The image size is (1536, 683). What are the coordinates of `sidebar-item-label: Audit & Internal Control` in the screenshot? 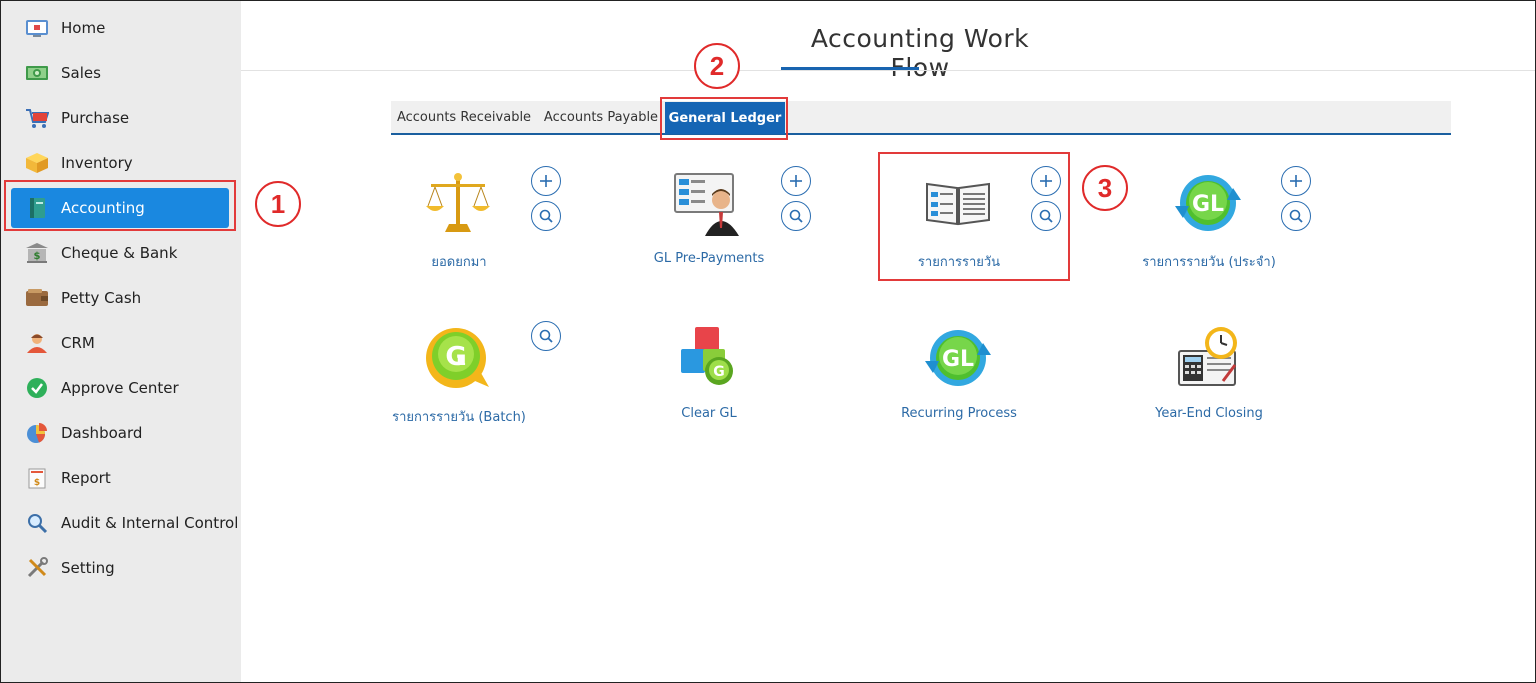 It's located at (150, 523).